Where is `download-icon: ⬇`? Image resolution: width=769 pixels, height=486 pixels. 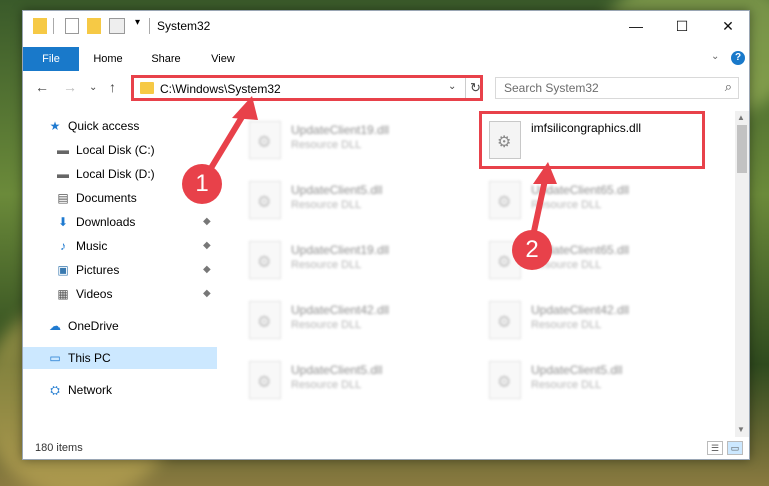 download-icon: ⬇ is located at coordinates (63, 222).